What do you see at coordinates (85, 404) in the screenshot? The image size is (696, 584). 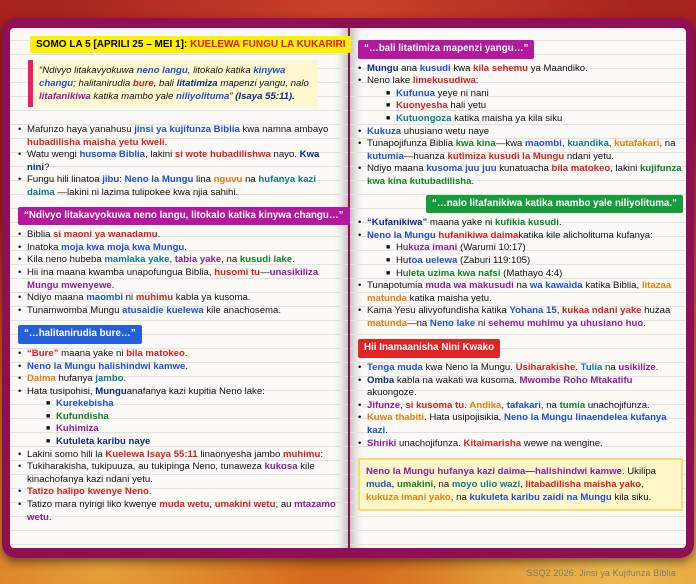 I see `text-segment: Kurekebisha` at bounding box center [85, 404].